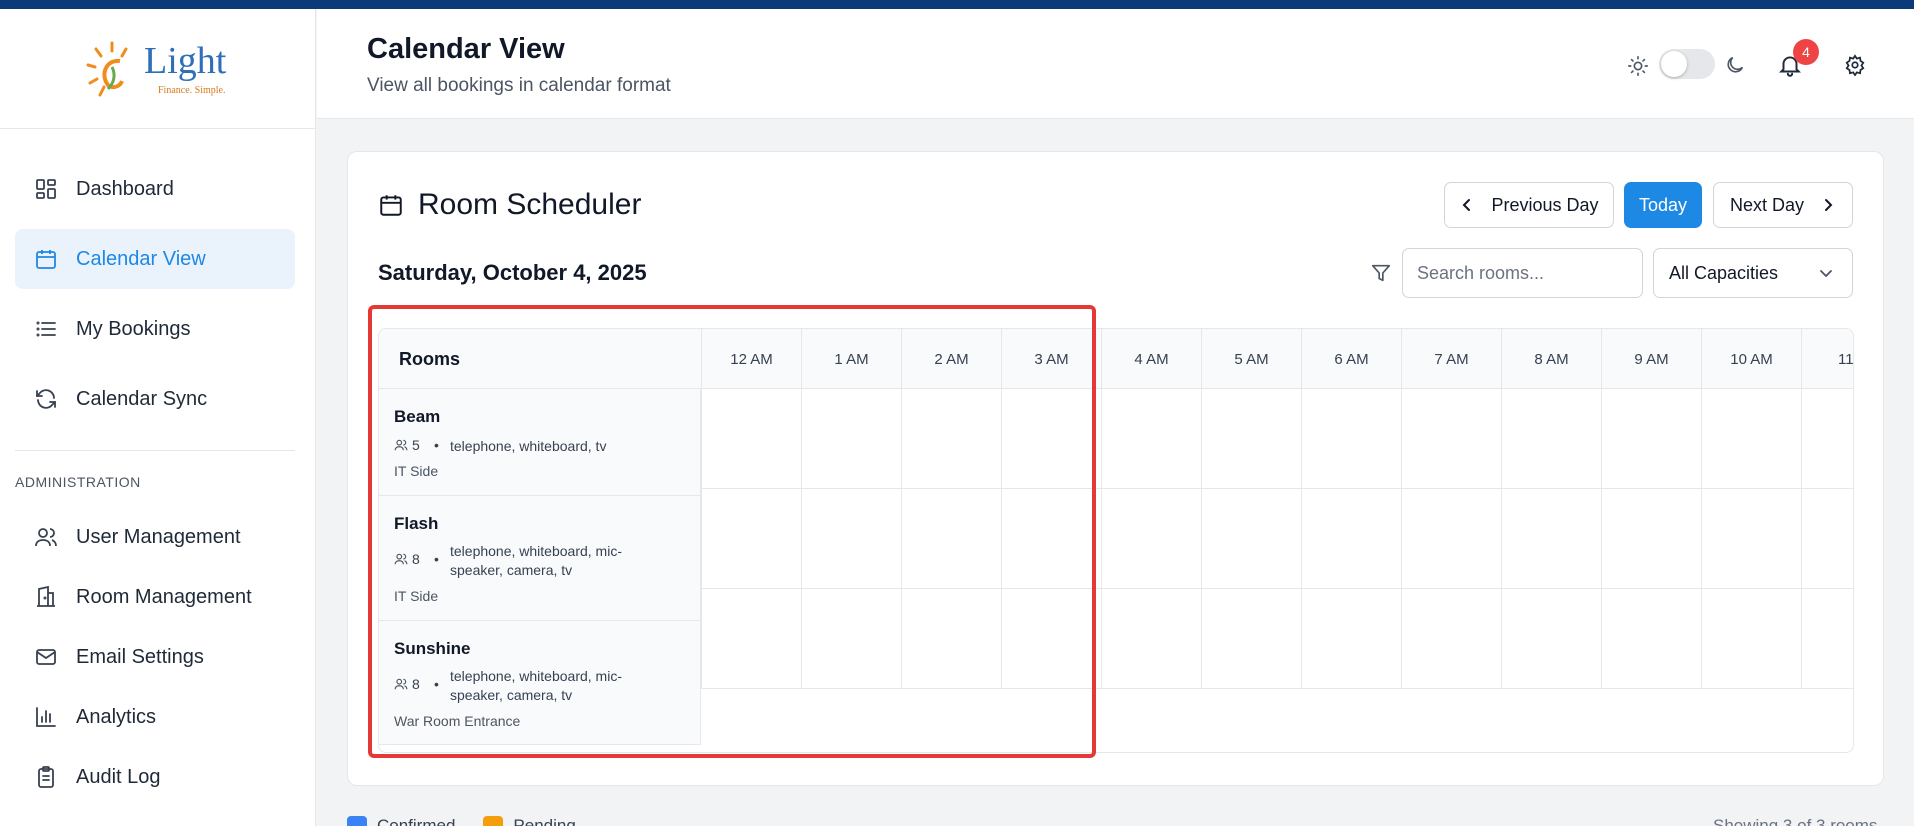  What do you see at coordinates (1351, 359) in the screenshot?
I see `hour-header: 6 AM` at bounding box center [1351, 359].